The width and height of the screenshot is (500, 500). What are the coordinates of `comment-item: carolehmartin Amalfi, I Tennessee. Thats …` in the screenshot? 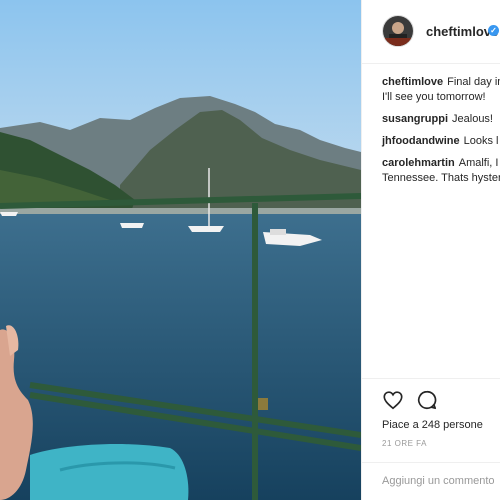 It's located at (441, 171).